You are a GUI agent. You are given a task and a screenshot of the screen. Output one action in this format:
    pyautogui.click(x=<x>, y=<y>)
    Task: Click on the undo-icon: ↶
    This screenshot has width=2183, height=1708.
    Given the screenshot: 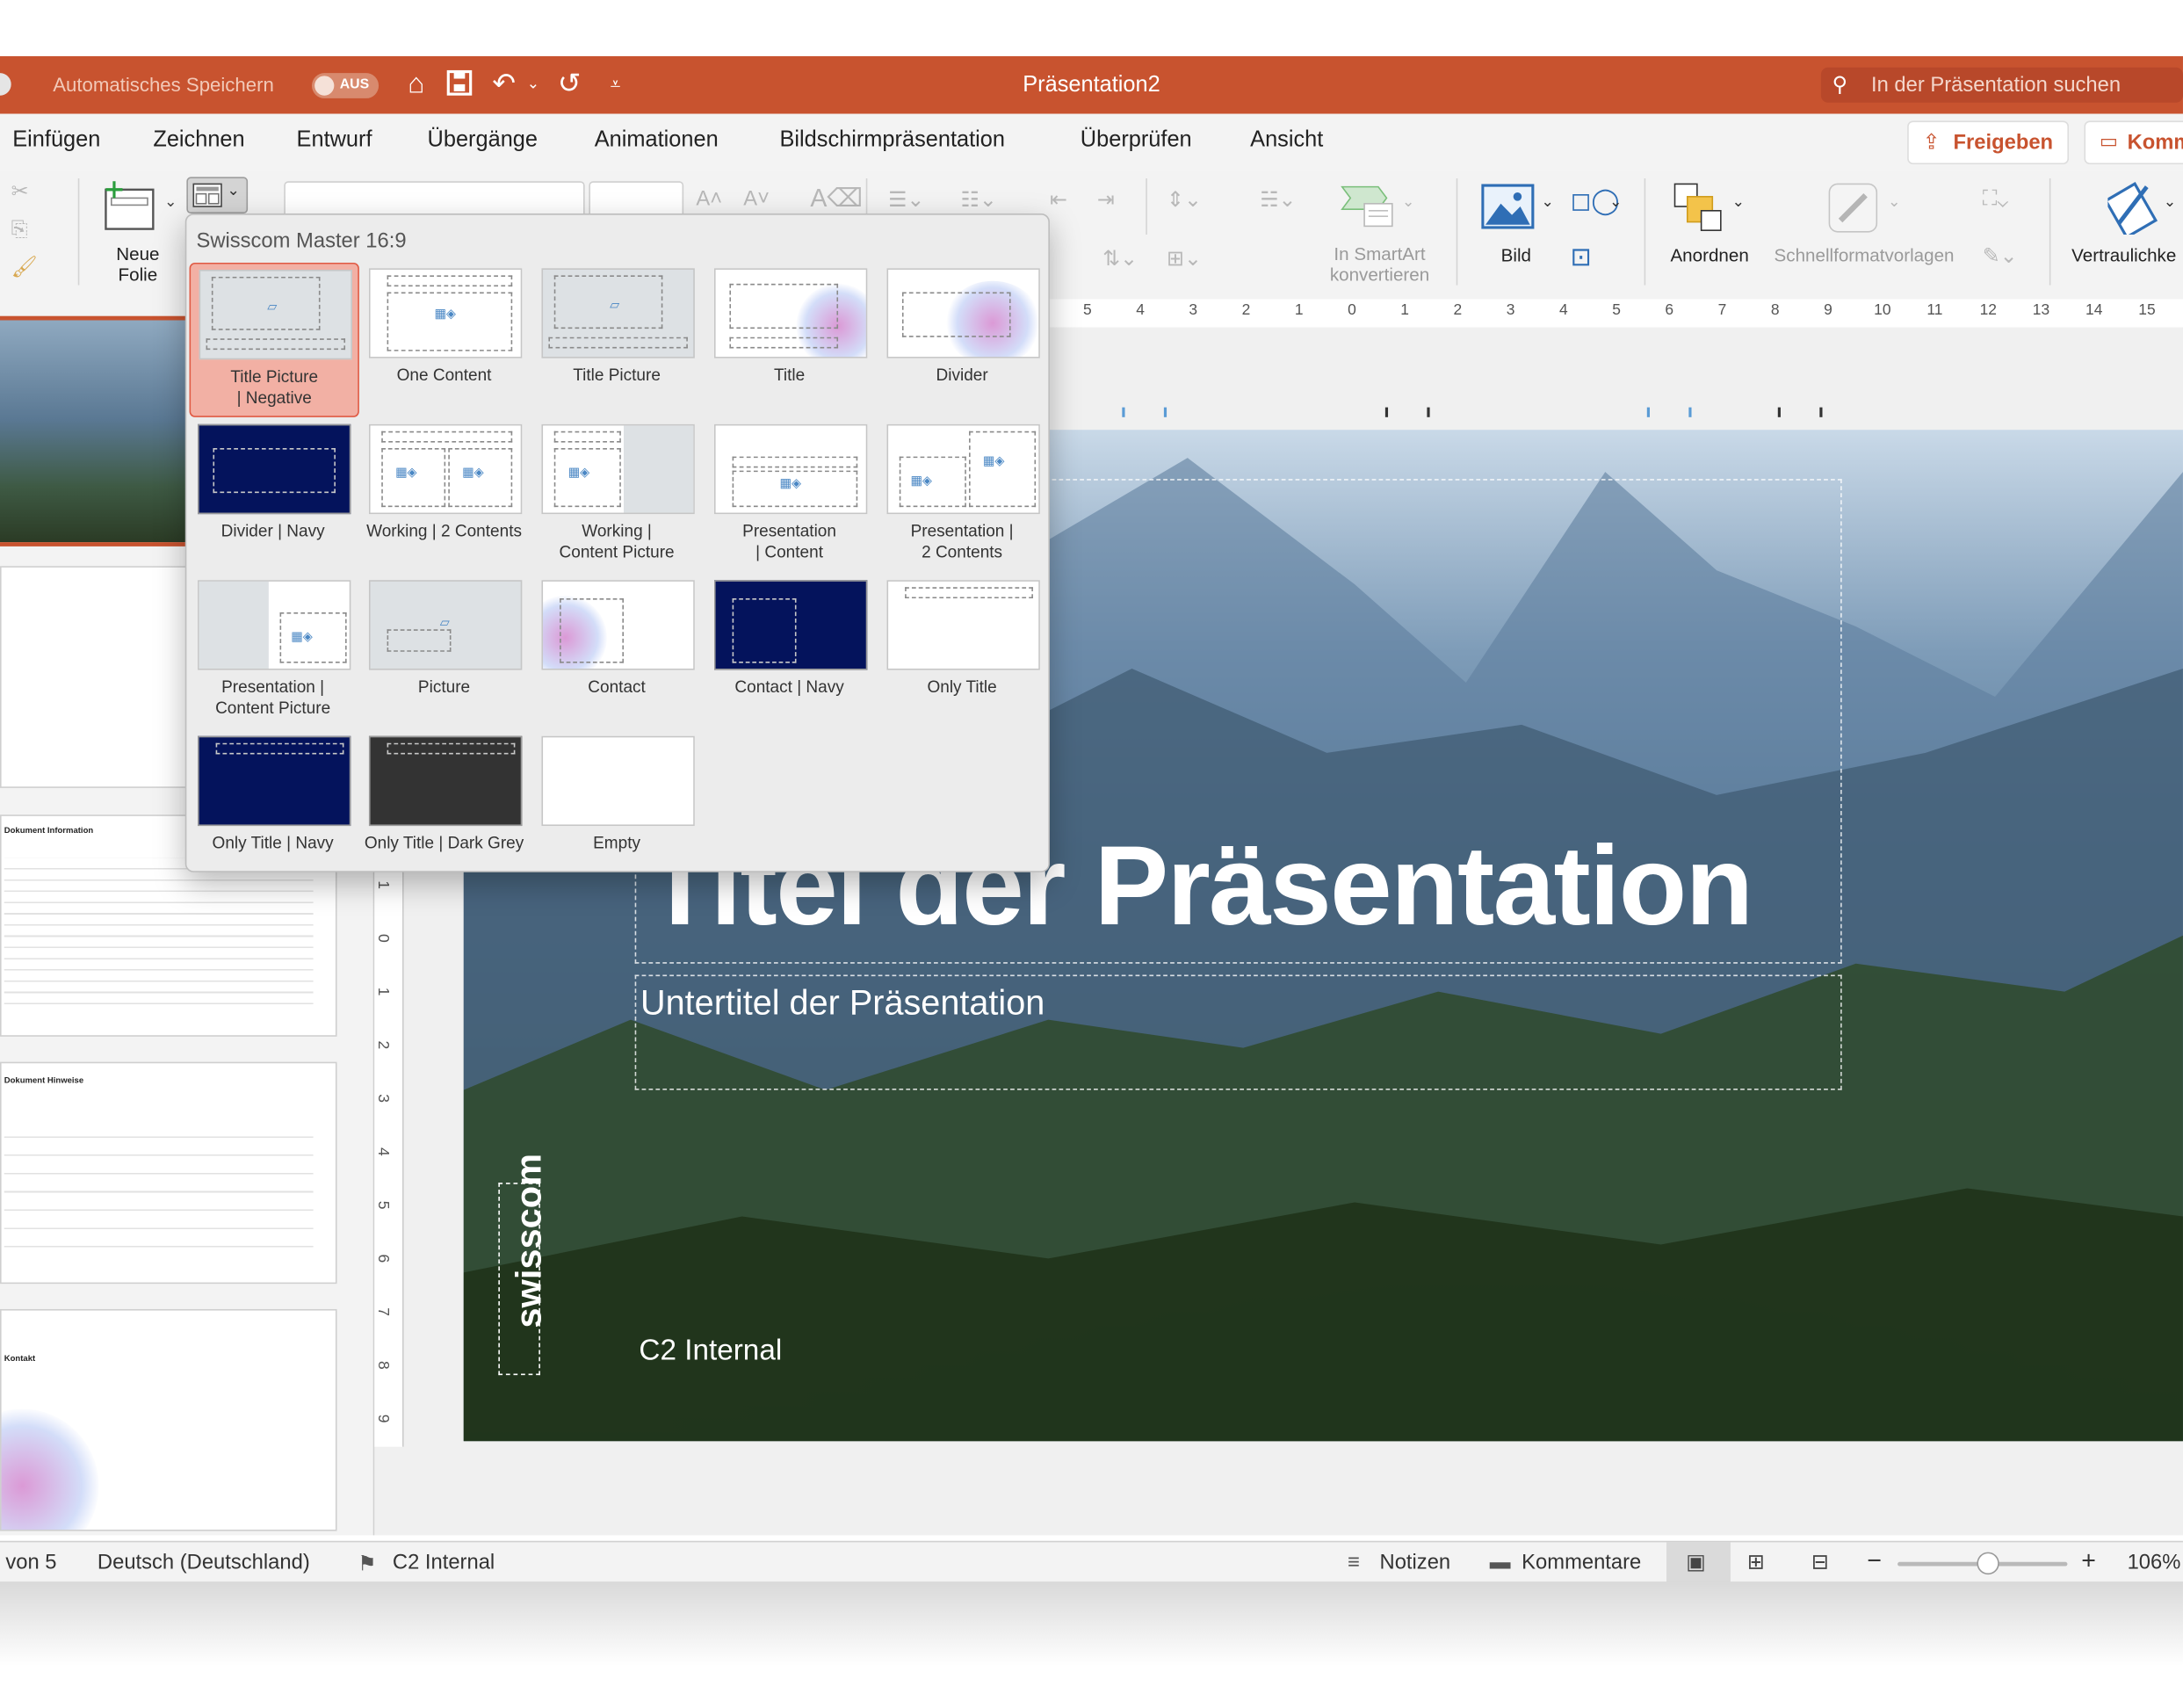 What is the action you would take?
    pyautogui.click(x=503, y=84)
    